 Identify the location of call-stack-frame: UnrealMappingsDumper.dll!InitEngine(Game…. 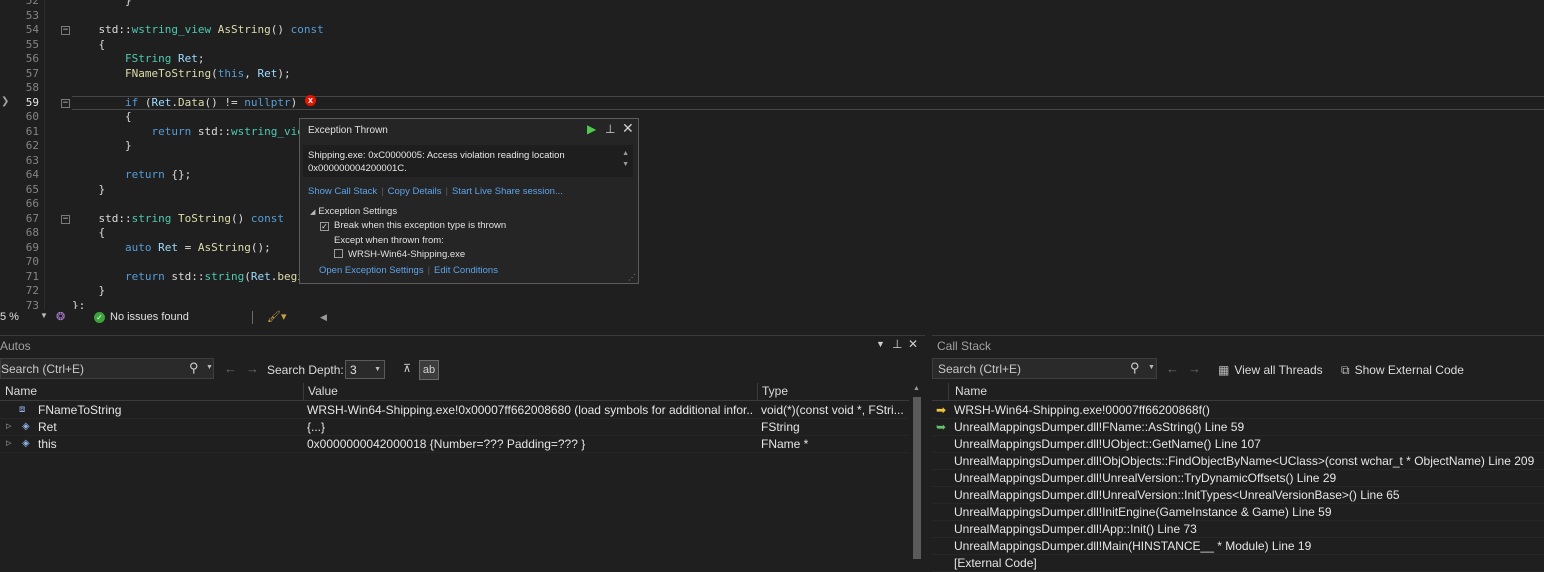
(1238, 512).